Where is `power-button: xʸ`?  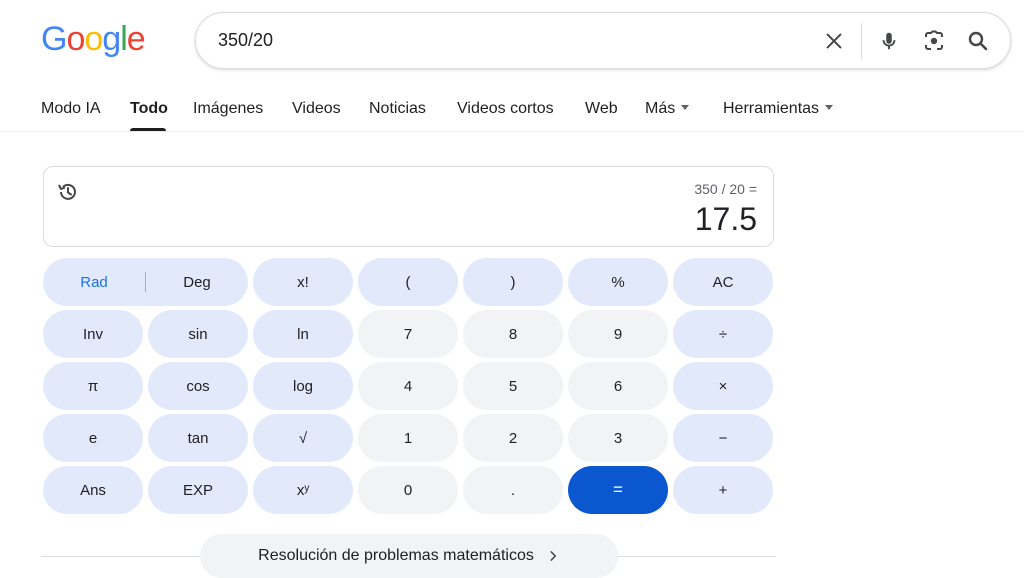 power-button: xʸ is located at coordinates (303, 490).